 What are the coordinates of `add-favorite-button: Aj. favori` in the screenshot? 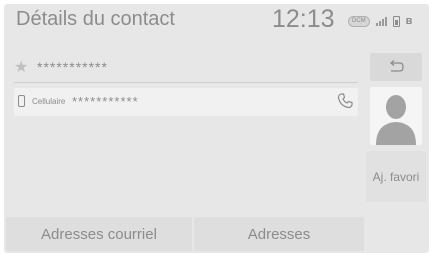 It's located at (396, 176).